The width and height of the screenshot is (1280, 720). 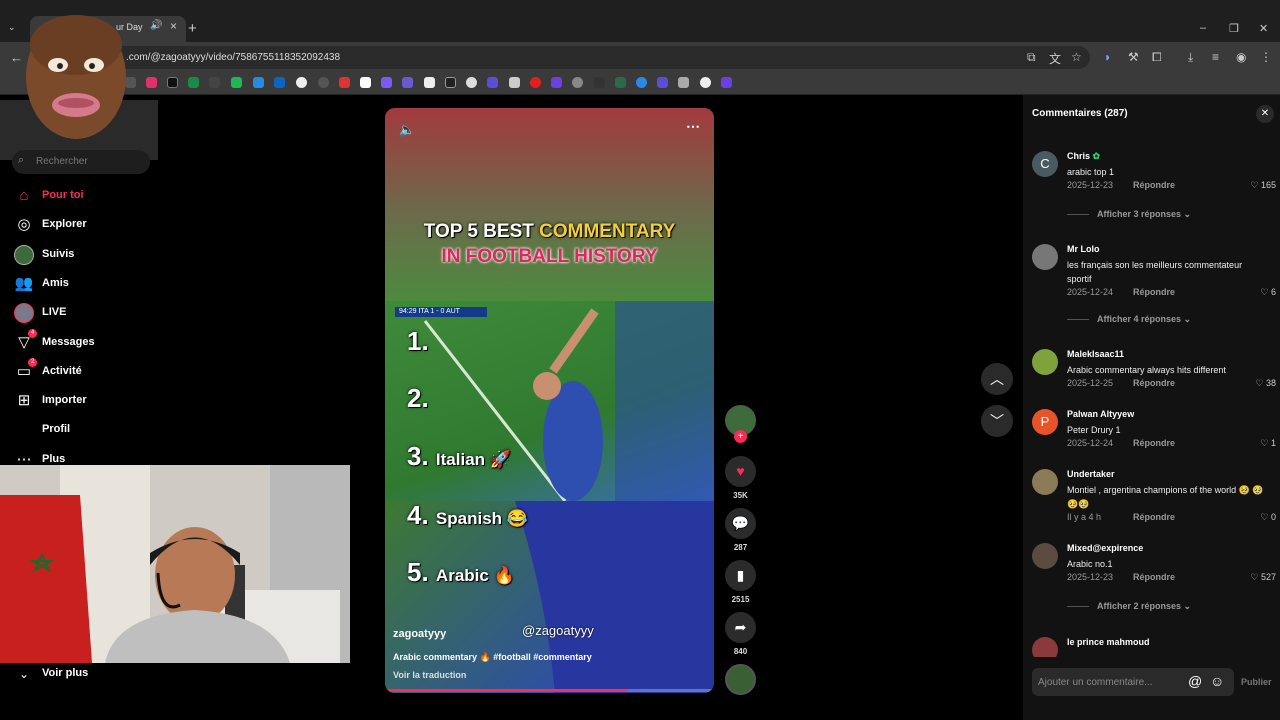 I want to click on previous-video-button: ︿, so click(x=997, y=379).